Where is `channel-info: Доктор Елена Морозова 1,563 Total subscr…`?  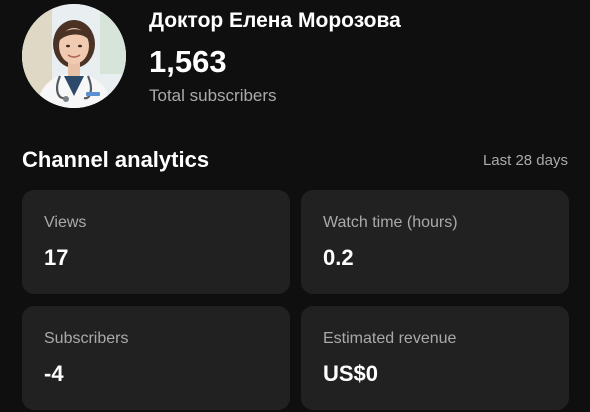 channel-info: Доктор Елена Морозова 1,563 Total subscr… is located at coordinates (275, 55).